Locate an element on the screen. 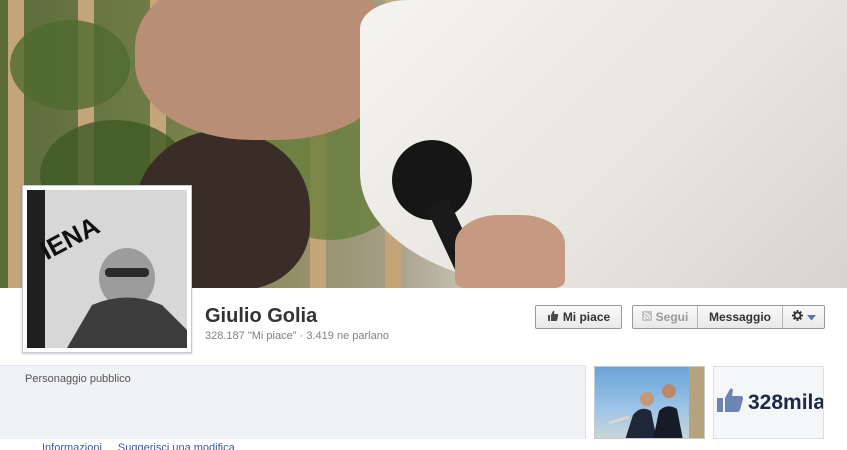  iena-drawing: IENA is located at coordinates (107, 269).